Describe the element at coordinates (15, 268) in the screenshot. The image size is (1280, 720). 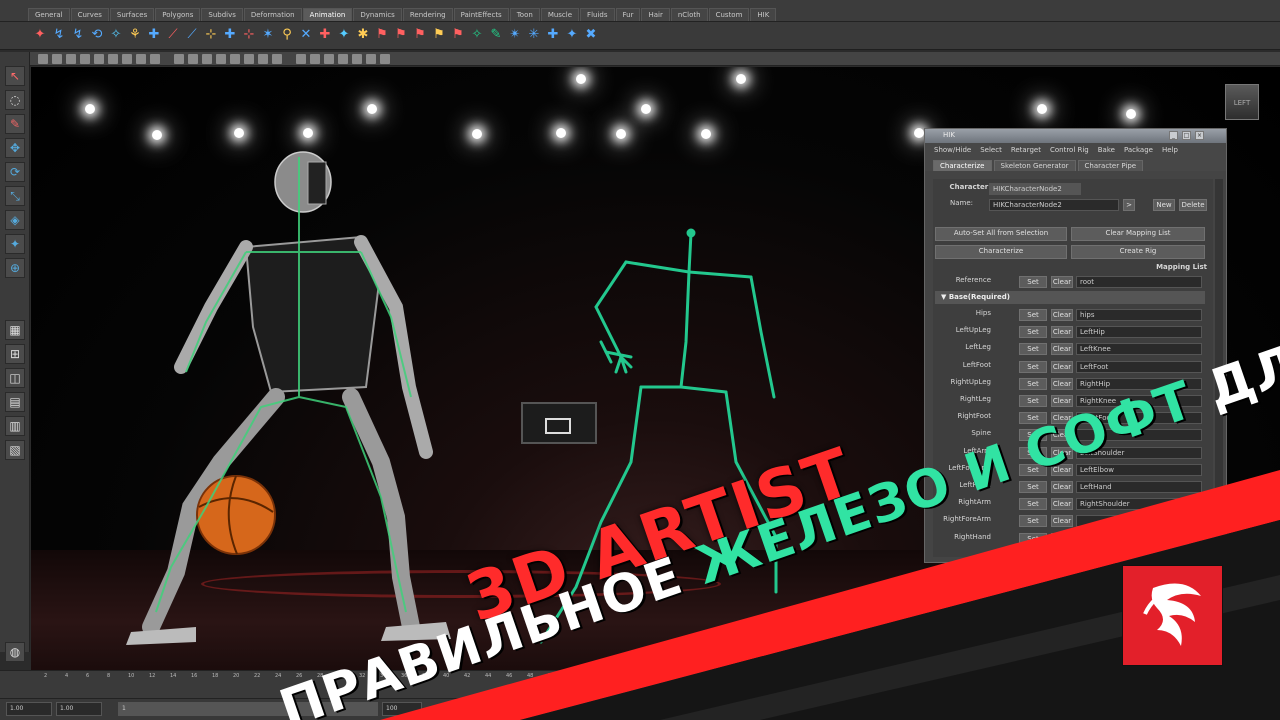
I see `show-manipulator-icon: ⊕` at that location.